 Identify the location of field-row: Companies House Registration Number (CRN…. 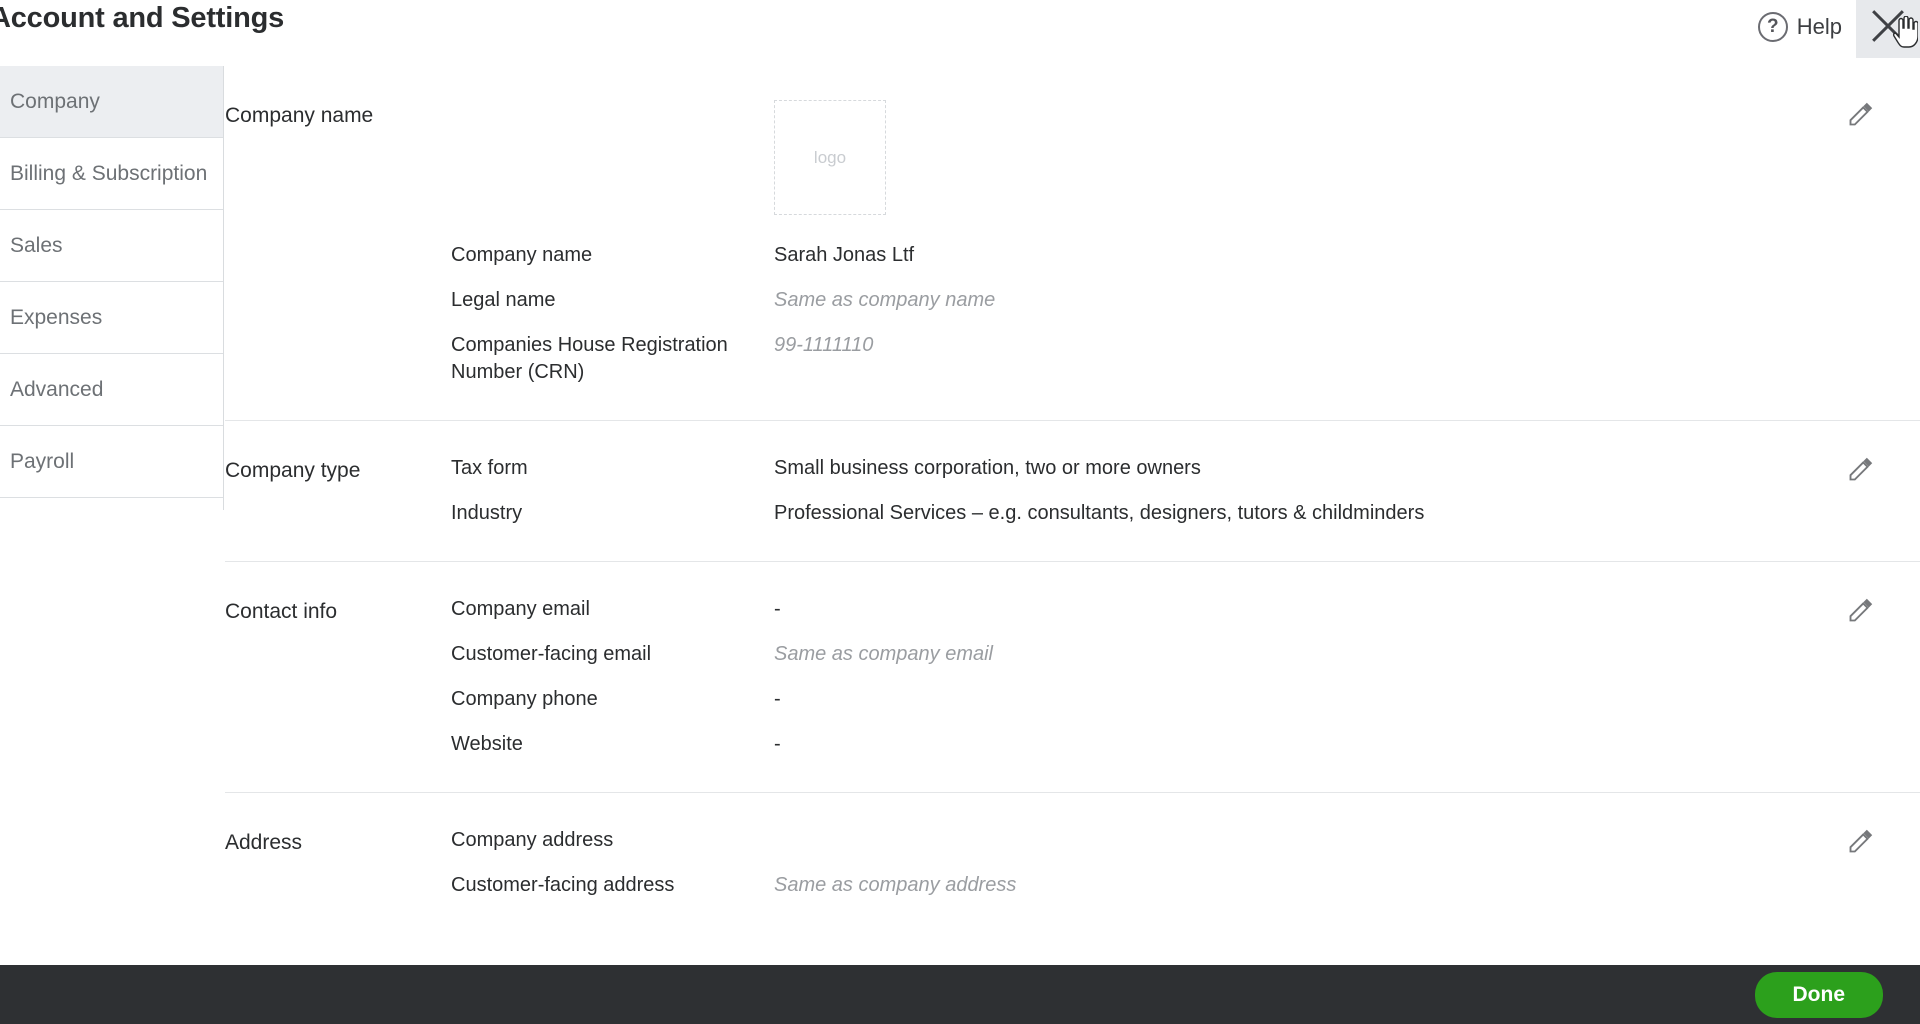
(1185, 359).